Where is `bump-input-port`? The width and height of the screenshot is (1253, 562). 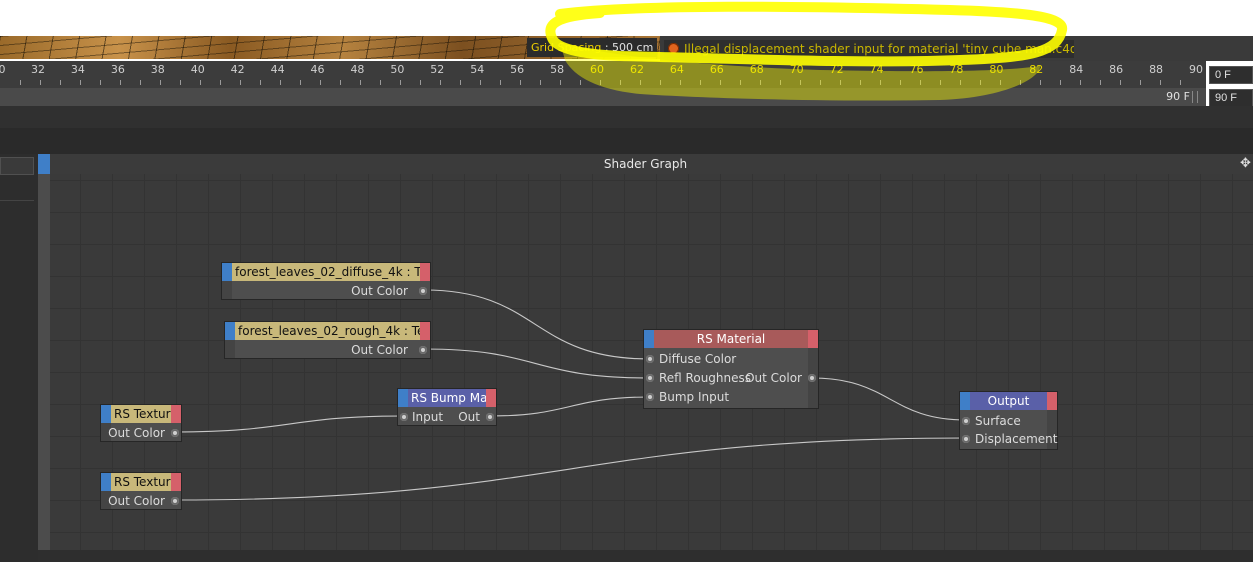 bump-input-port is located at coordinates (650, 397).